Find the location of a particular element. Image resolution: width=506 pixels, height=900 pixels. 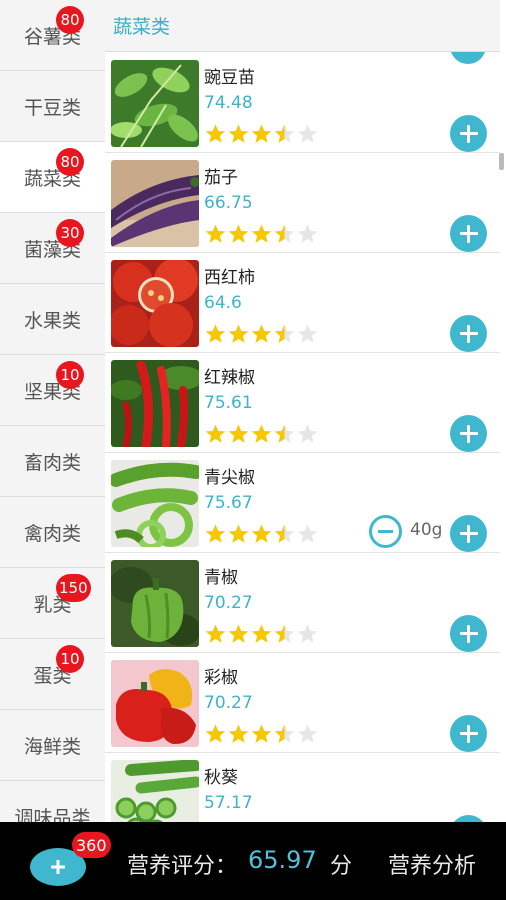

category-item-fruits: 水果类 is located at coordinates (52, 319).